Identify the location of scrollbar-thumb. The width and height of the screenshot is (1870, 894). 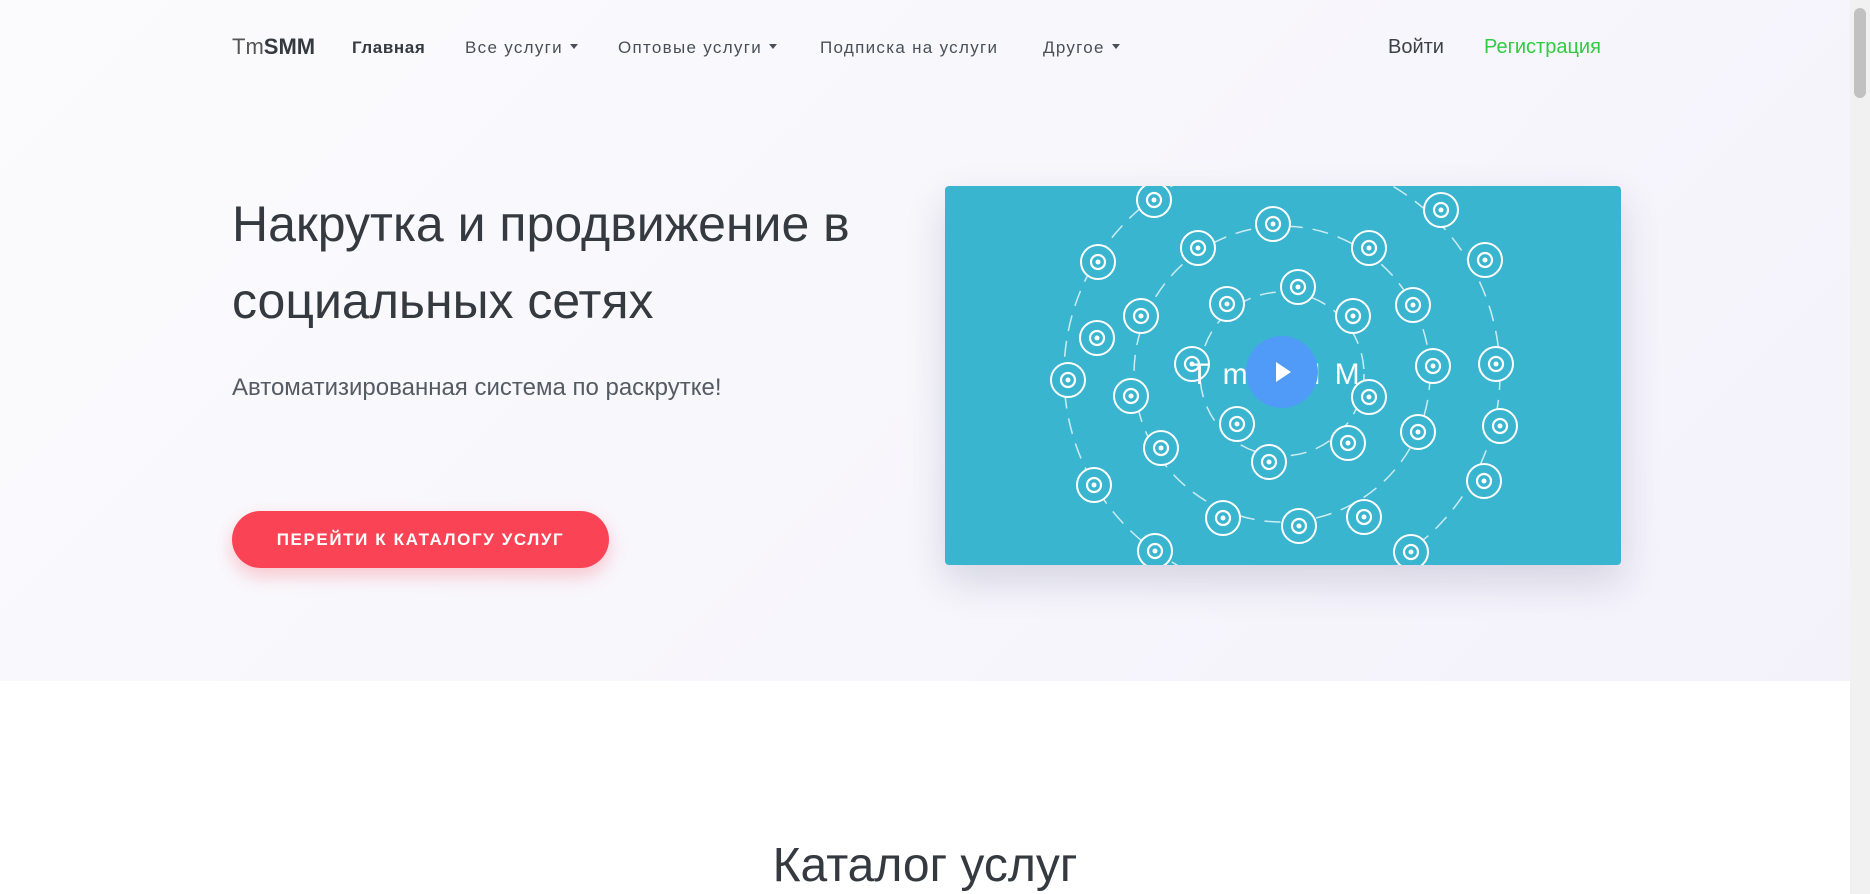
(1860, 53).